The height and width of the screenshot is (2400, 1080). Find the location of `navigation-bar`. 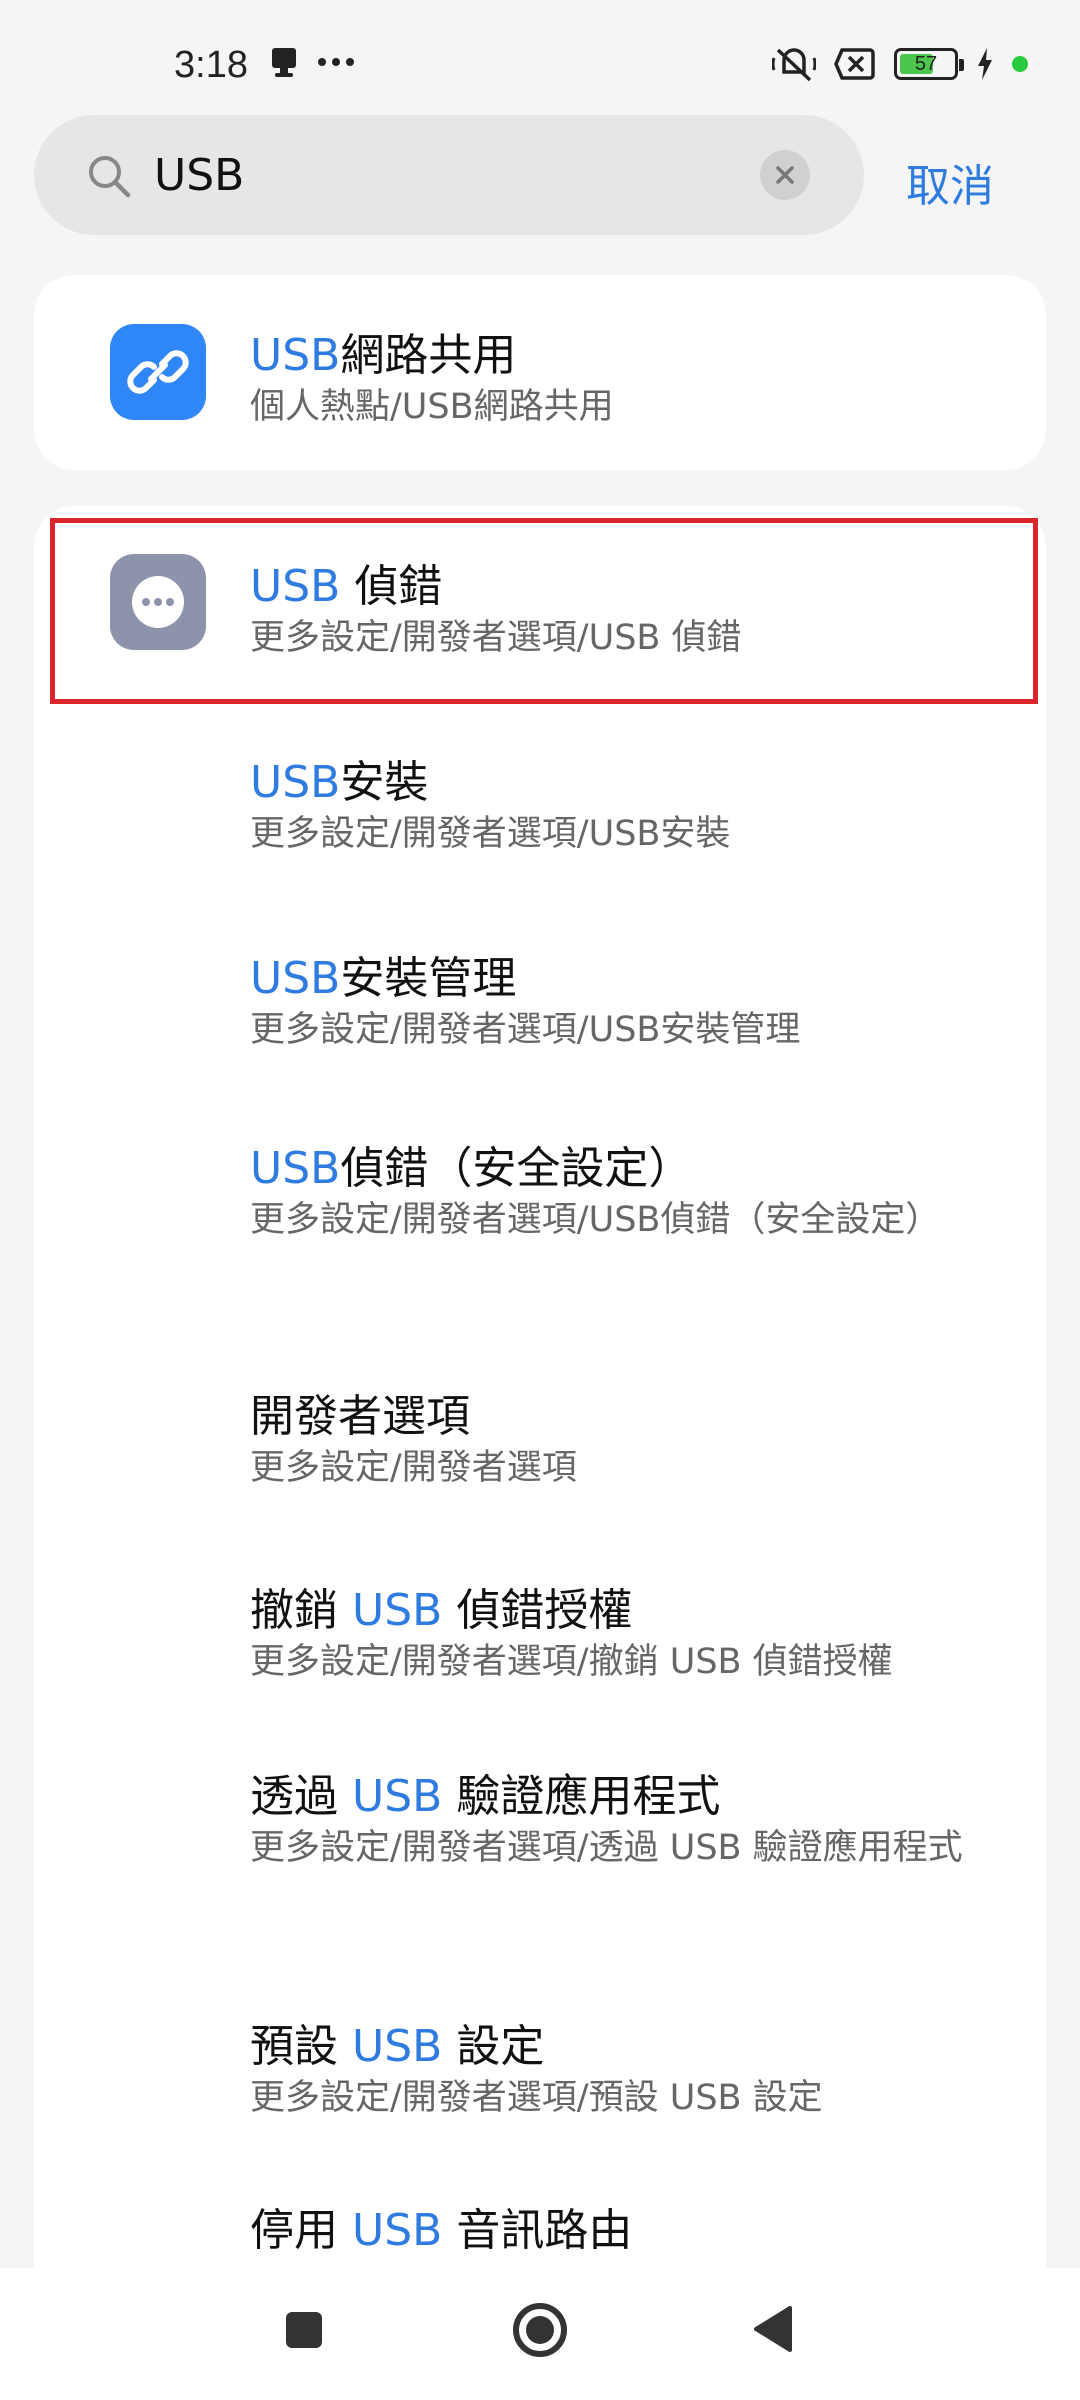

navigation-bar is located at coordinates (540, 2334).